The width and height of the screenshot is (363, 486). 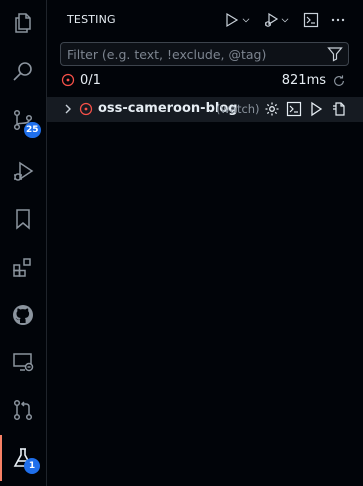 I want to click on test-duration: 821ms, so click(x=303, y=80).